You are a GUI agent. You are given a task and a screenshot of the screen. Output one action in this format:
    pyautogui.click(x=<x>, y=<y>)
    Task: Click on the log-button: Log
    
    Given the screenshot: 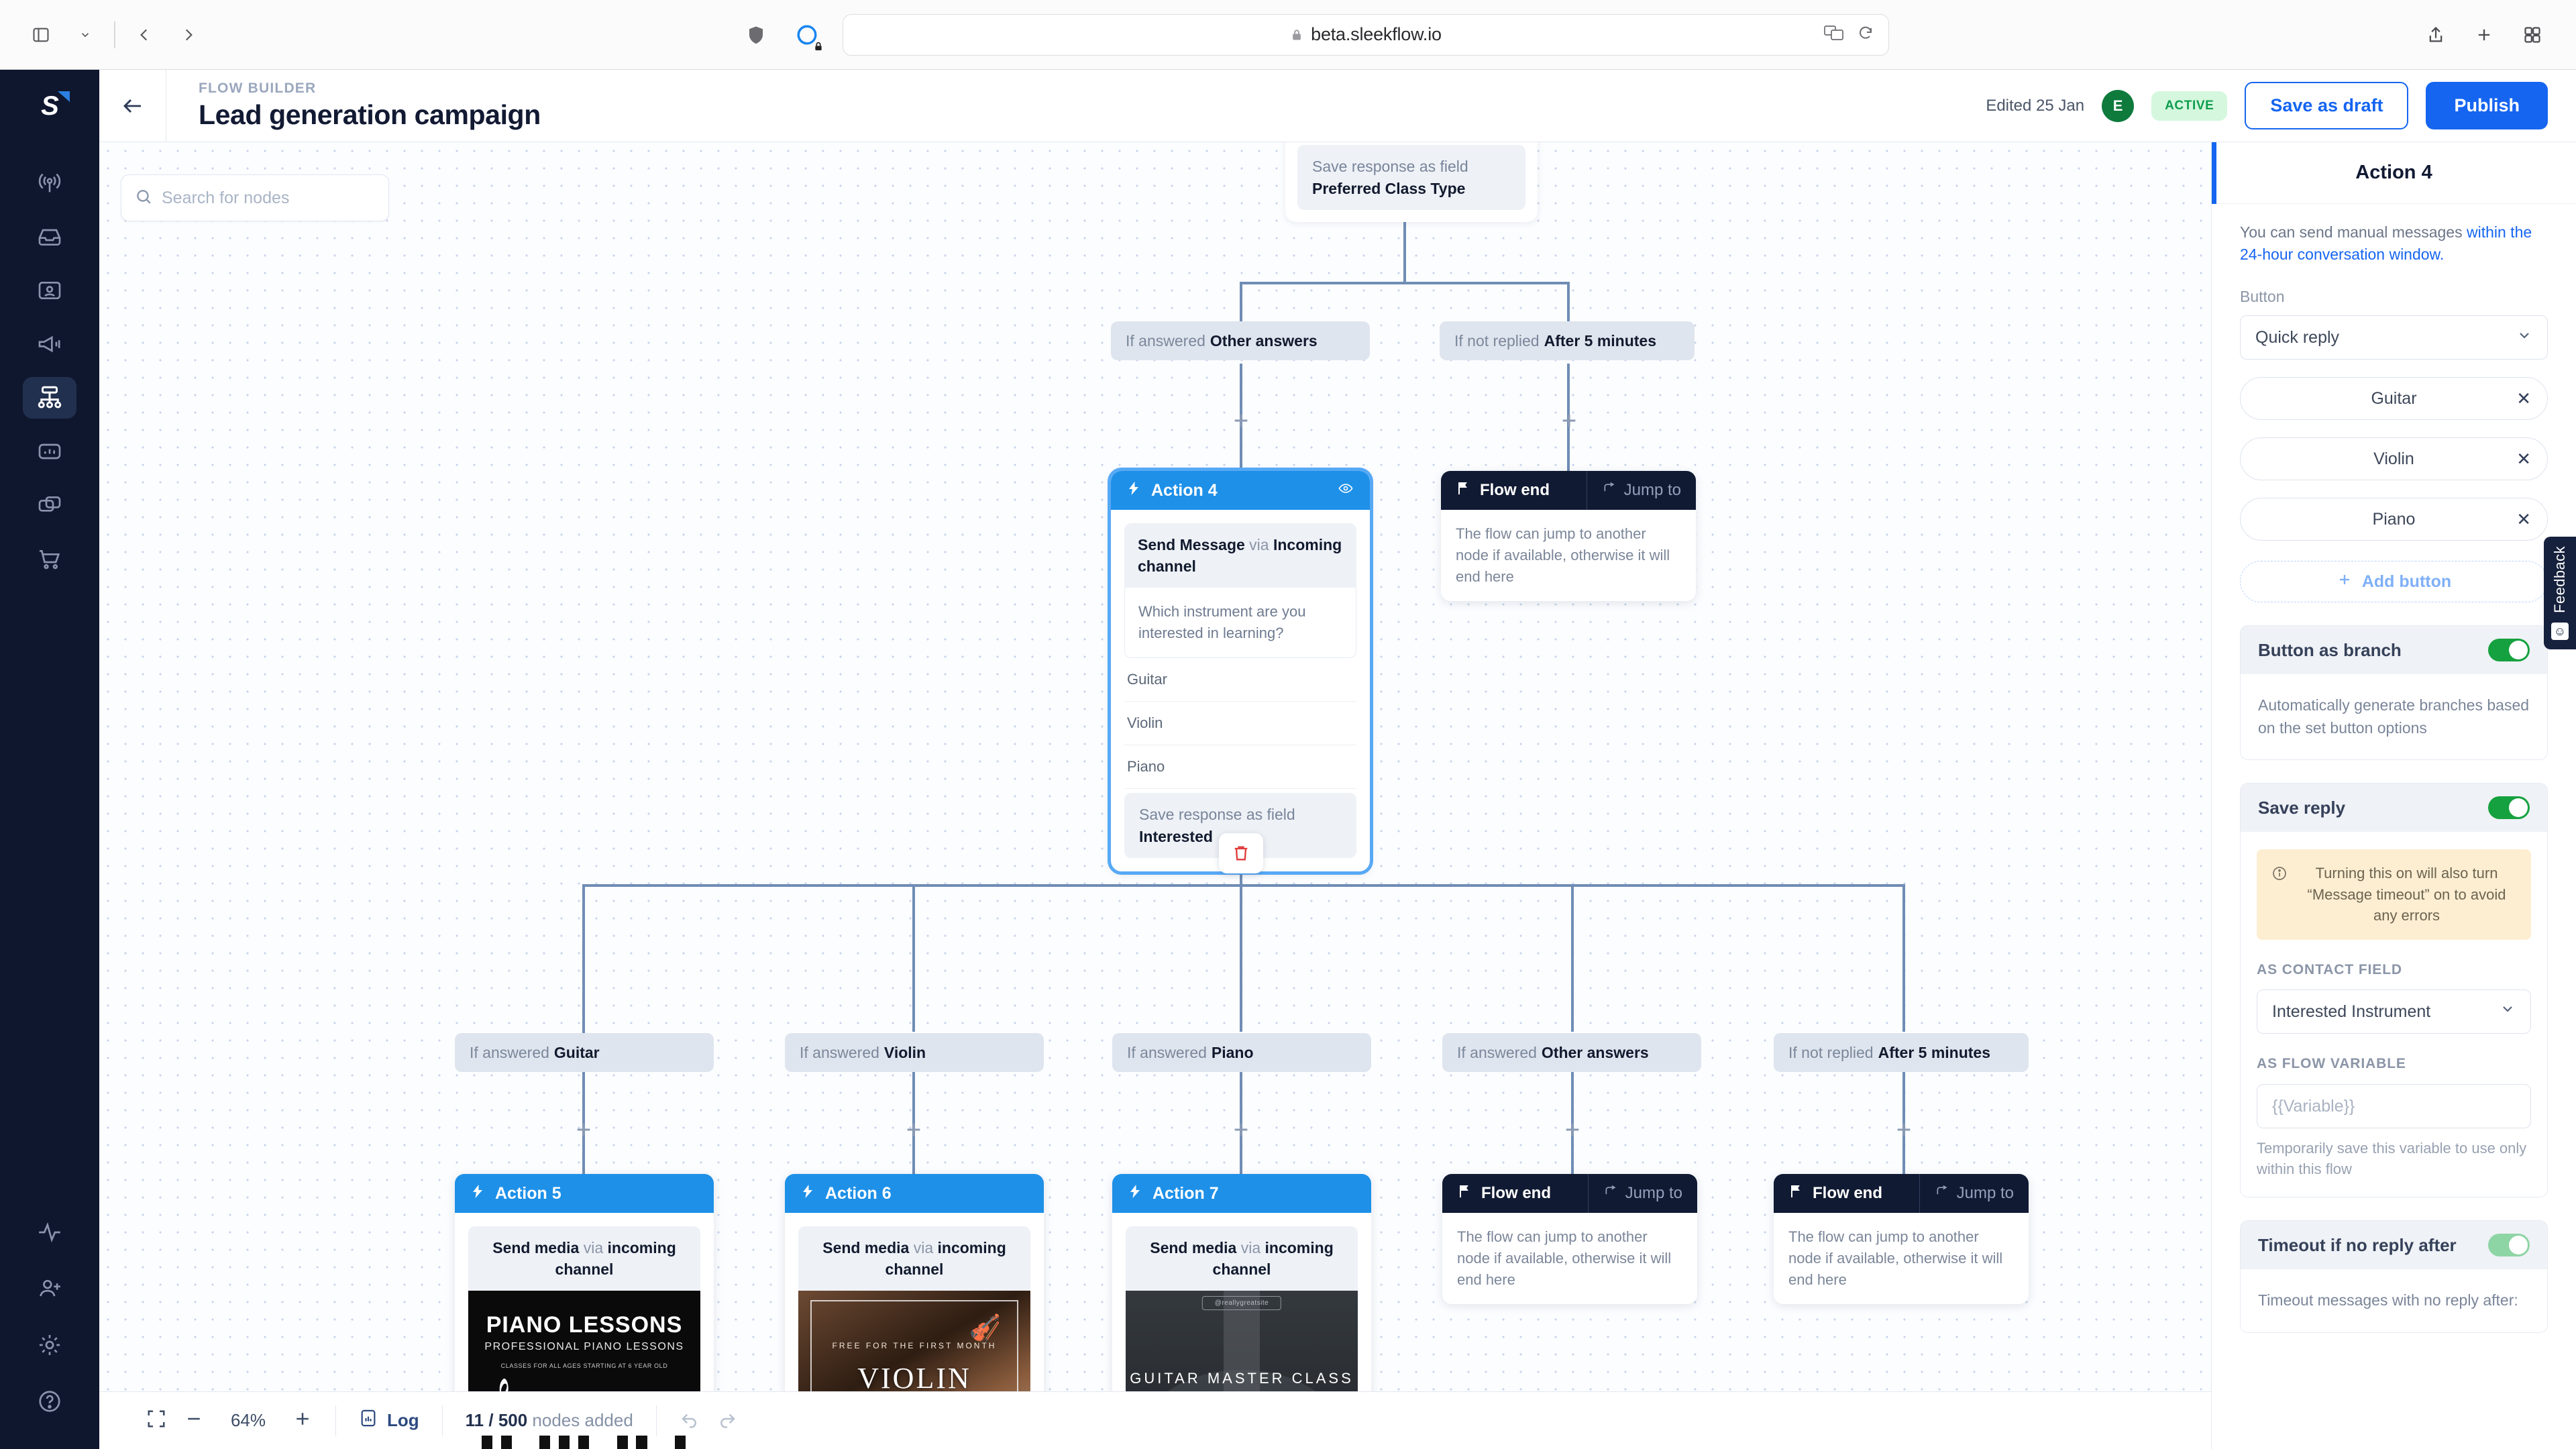 What is the action you would take?
    pyautogui.click(x=389, y=1420)
    